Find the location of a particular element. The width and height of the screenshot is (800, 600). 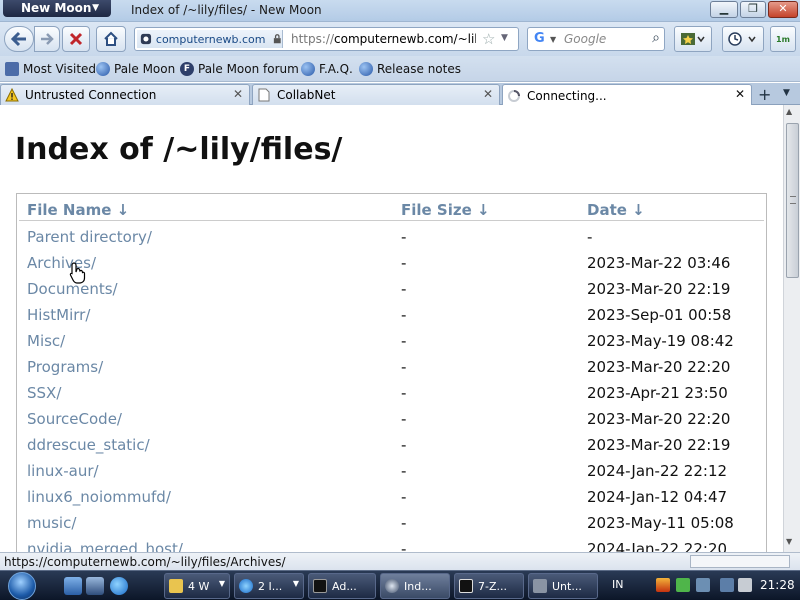

clock: 21:28 is located at coordinates (777, 585).